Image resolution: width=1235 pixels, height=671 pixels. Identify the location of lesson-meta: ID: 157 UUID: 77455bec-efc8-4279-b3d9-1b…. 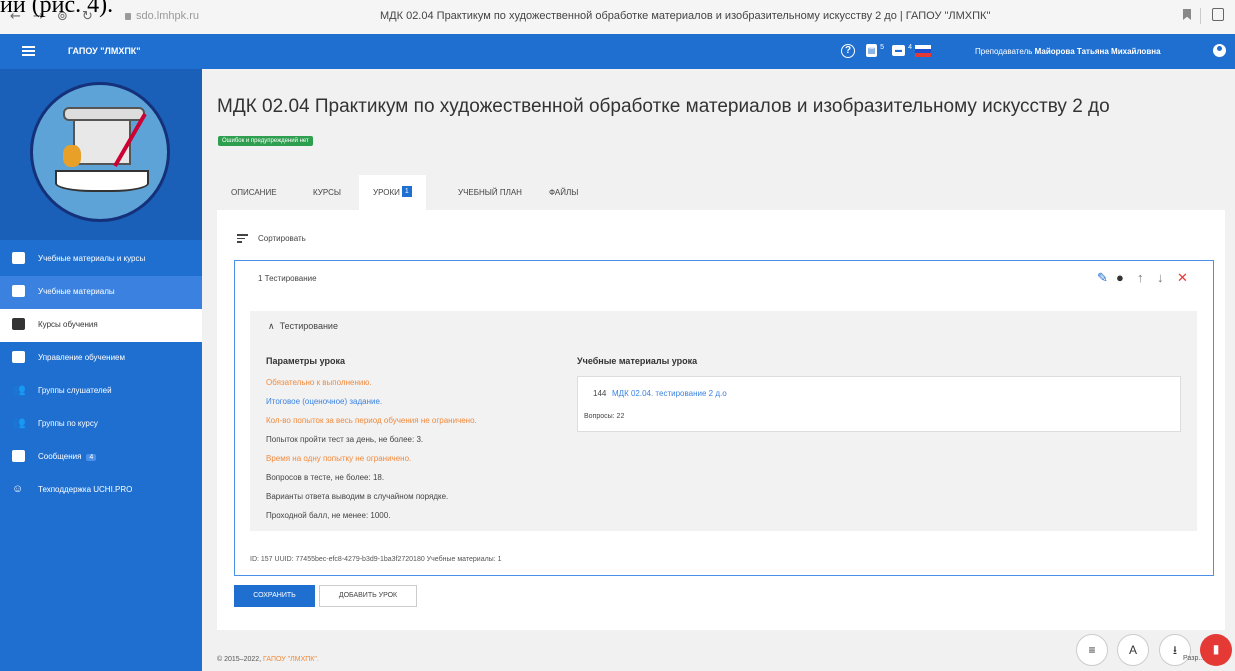
(376, 559).